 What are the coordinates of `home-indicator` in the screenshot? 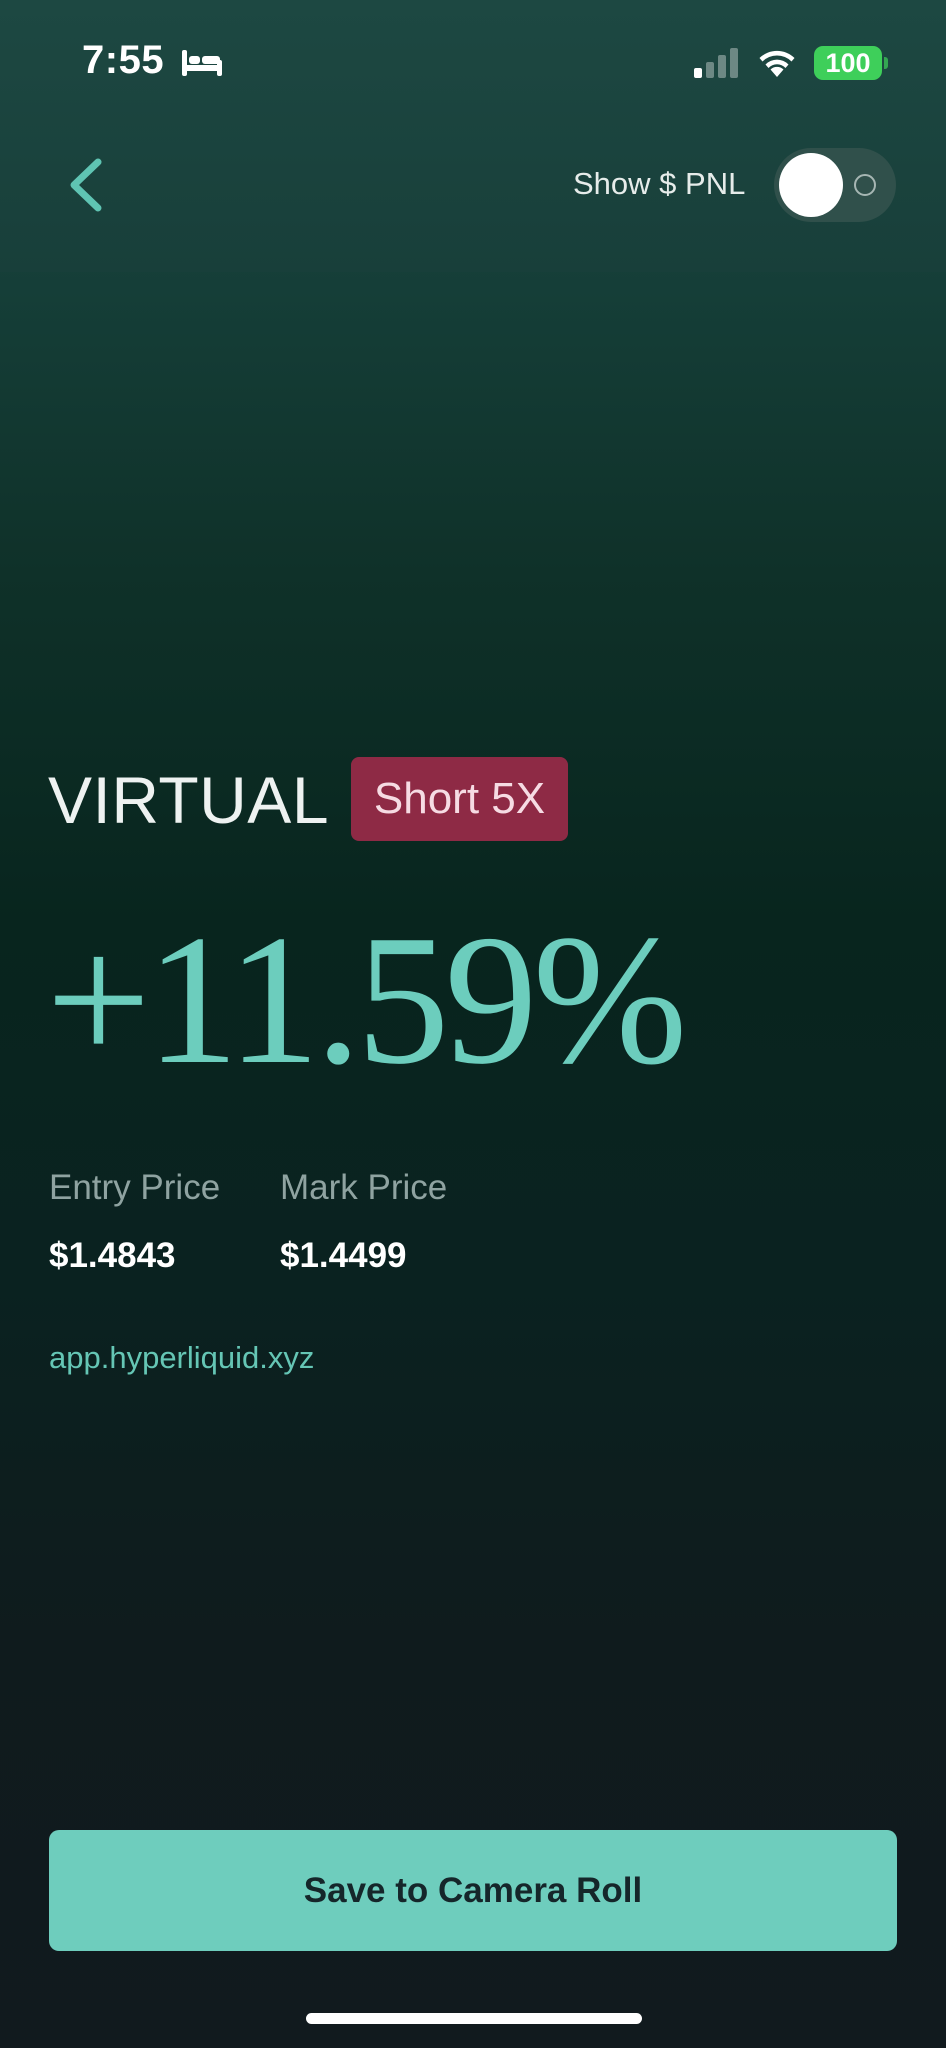 It's located at (474, 2018).